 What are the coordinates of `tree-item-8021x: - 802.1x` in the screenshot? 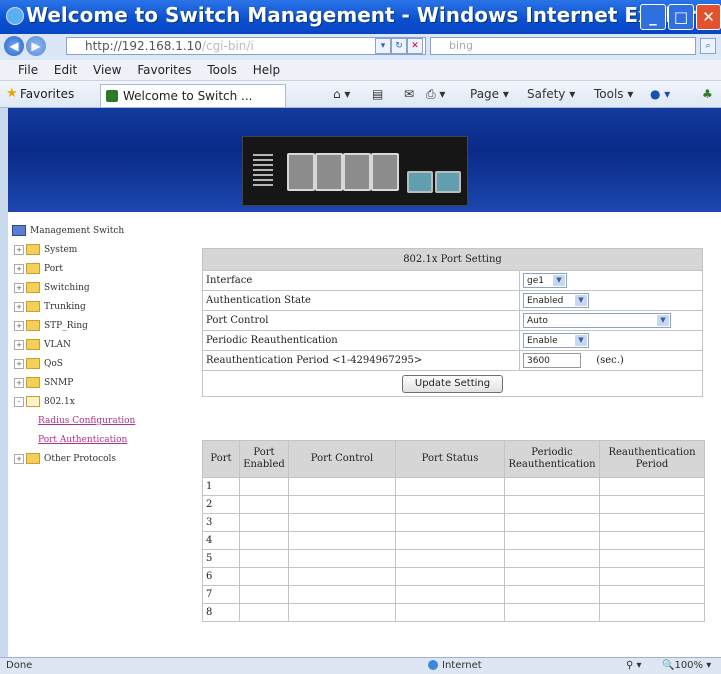 It's located at (71, 402).